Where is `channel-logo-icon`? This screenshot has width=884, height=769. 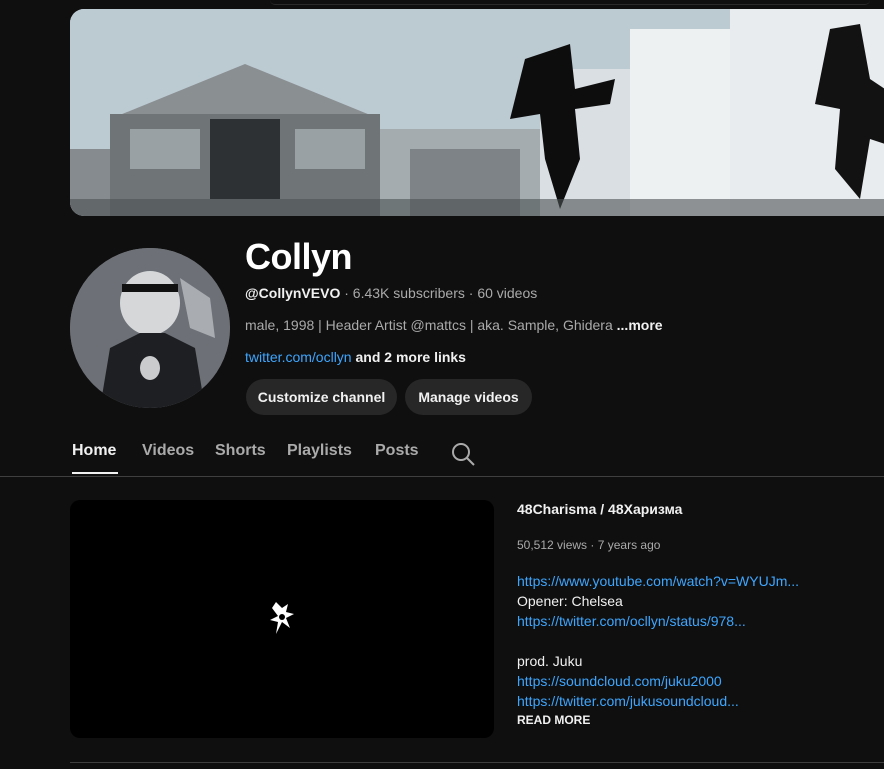 channel-logo-icon is located at coordinates (282, 619).